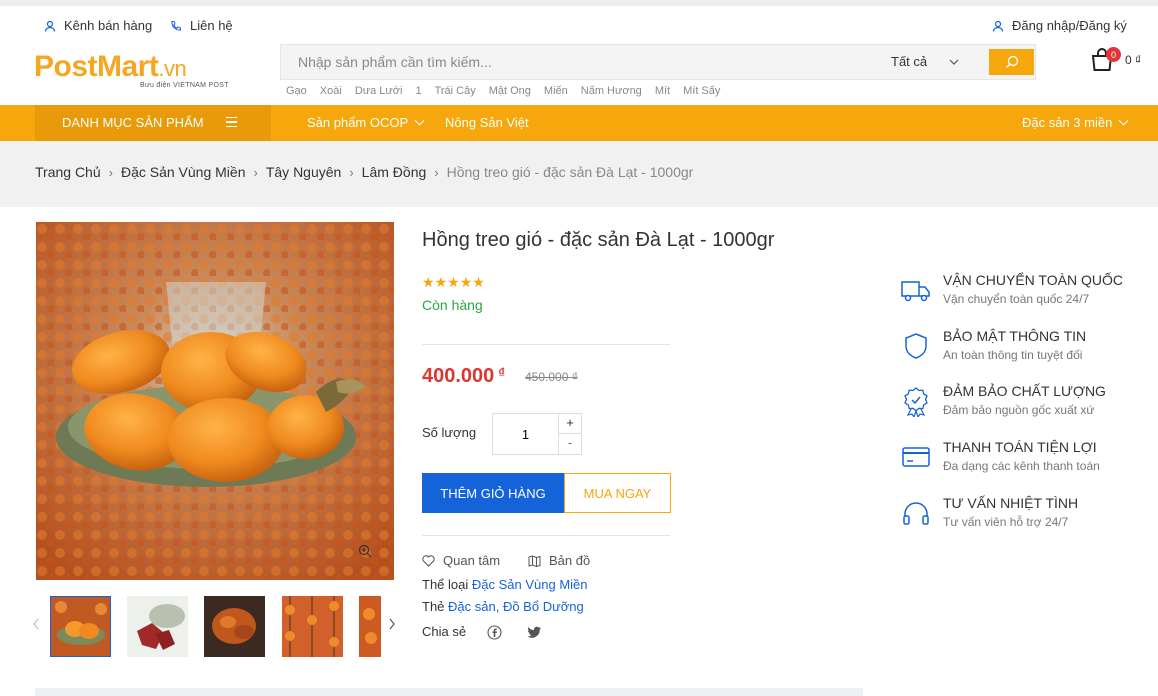 This screenshot has width=1158, height=696. I want to click on zoom-button, so click(365, 552).